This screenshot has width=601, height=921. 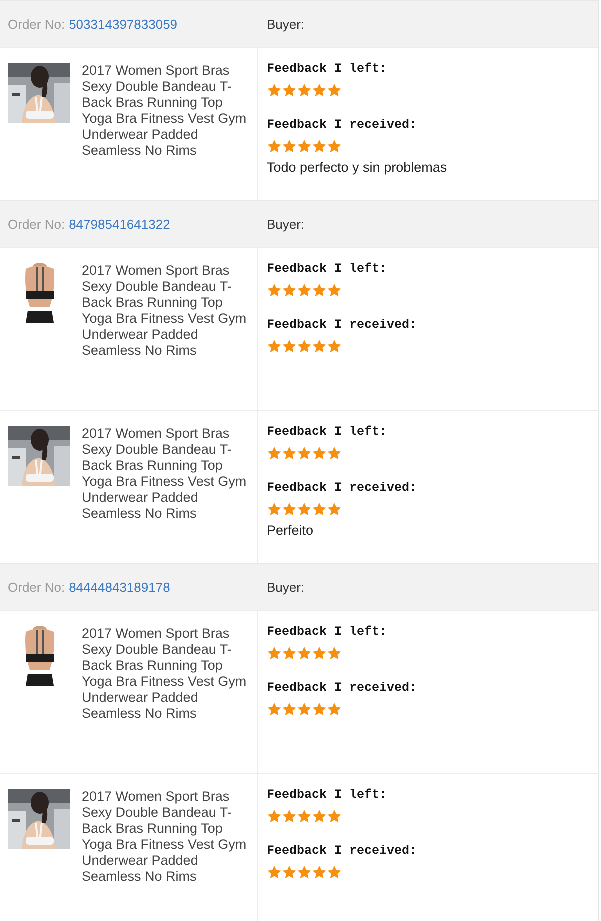 I want to click on feedback-comment: Perfeito, so click(x=291, y=530).